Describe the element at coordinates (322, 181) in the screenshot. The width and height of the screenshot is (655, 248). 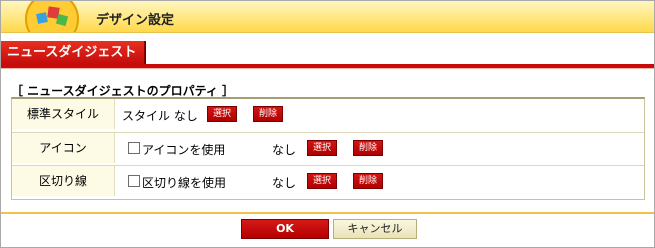
I see `select-divider-button: 選択` at that location.